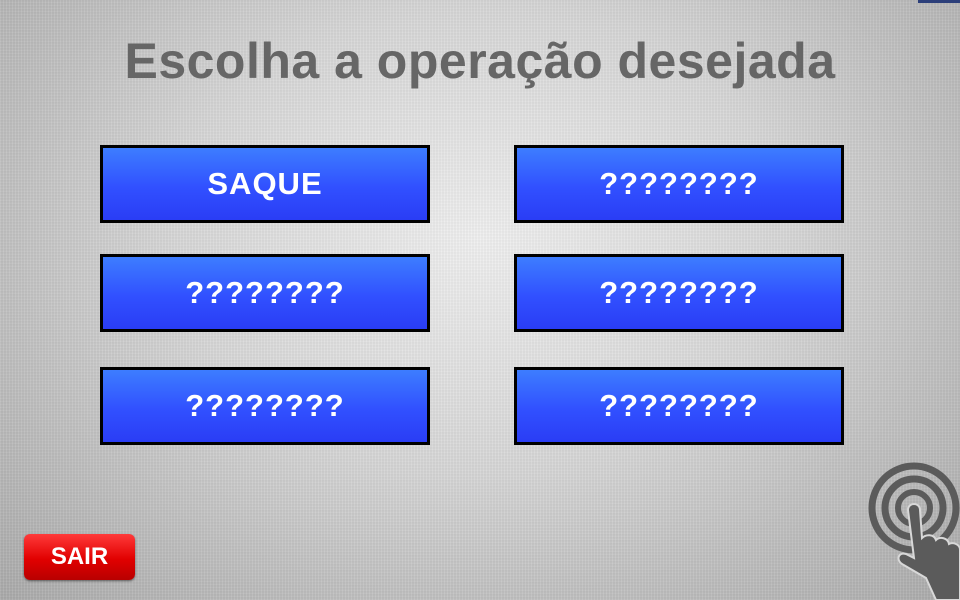  Describe the element at coordinates (480, 61) in the screenshot. I see `page-title: Escolha a operação desejada` at that location.